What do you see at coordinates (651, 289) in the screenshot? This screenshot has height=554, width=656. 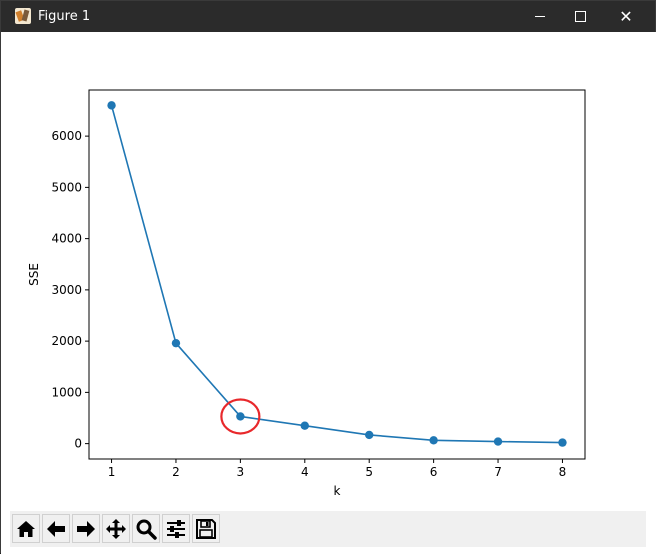 I see `window-right-margin` at bounding box center [651, 289].